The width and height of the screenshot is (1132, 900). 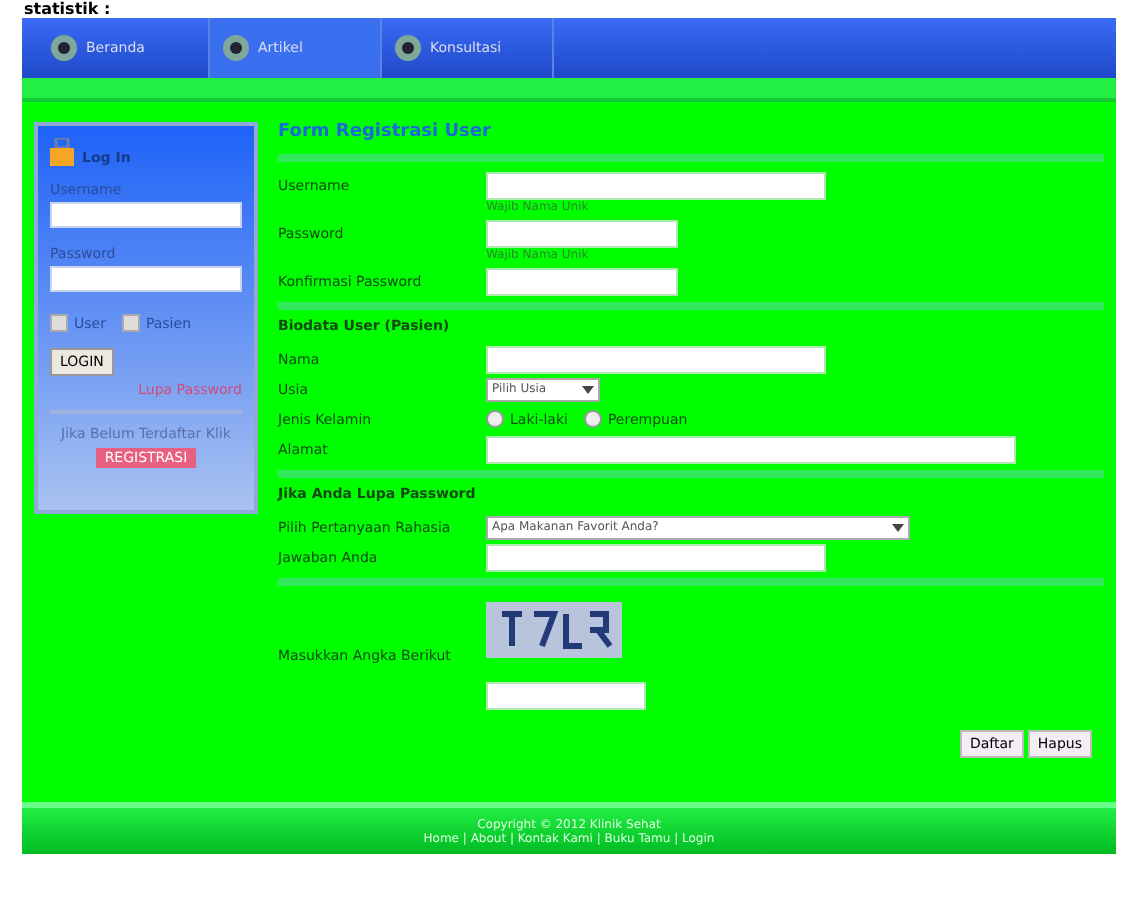 I want to click on captcha-image, so click(x=554, y=630).